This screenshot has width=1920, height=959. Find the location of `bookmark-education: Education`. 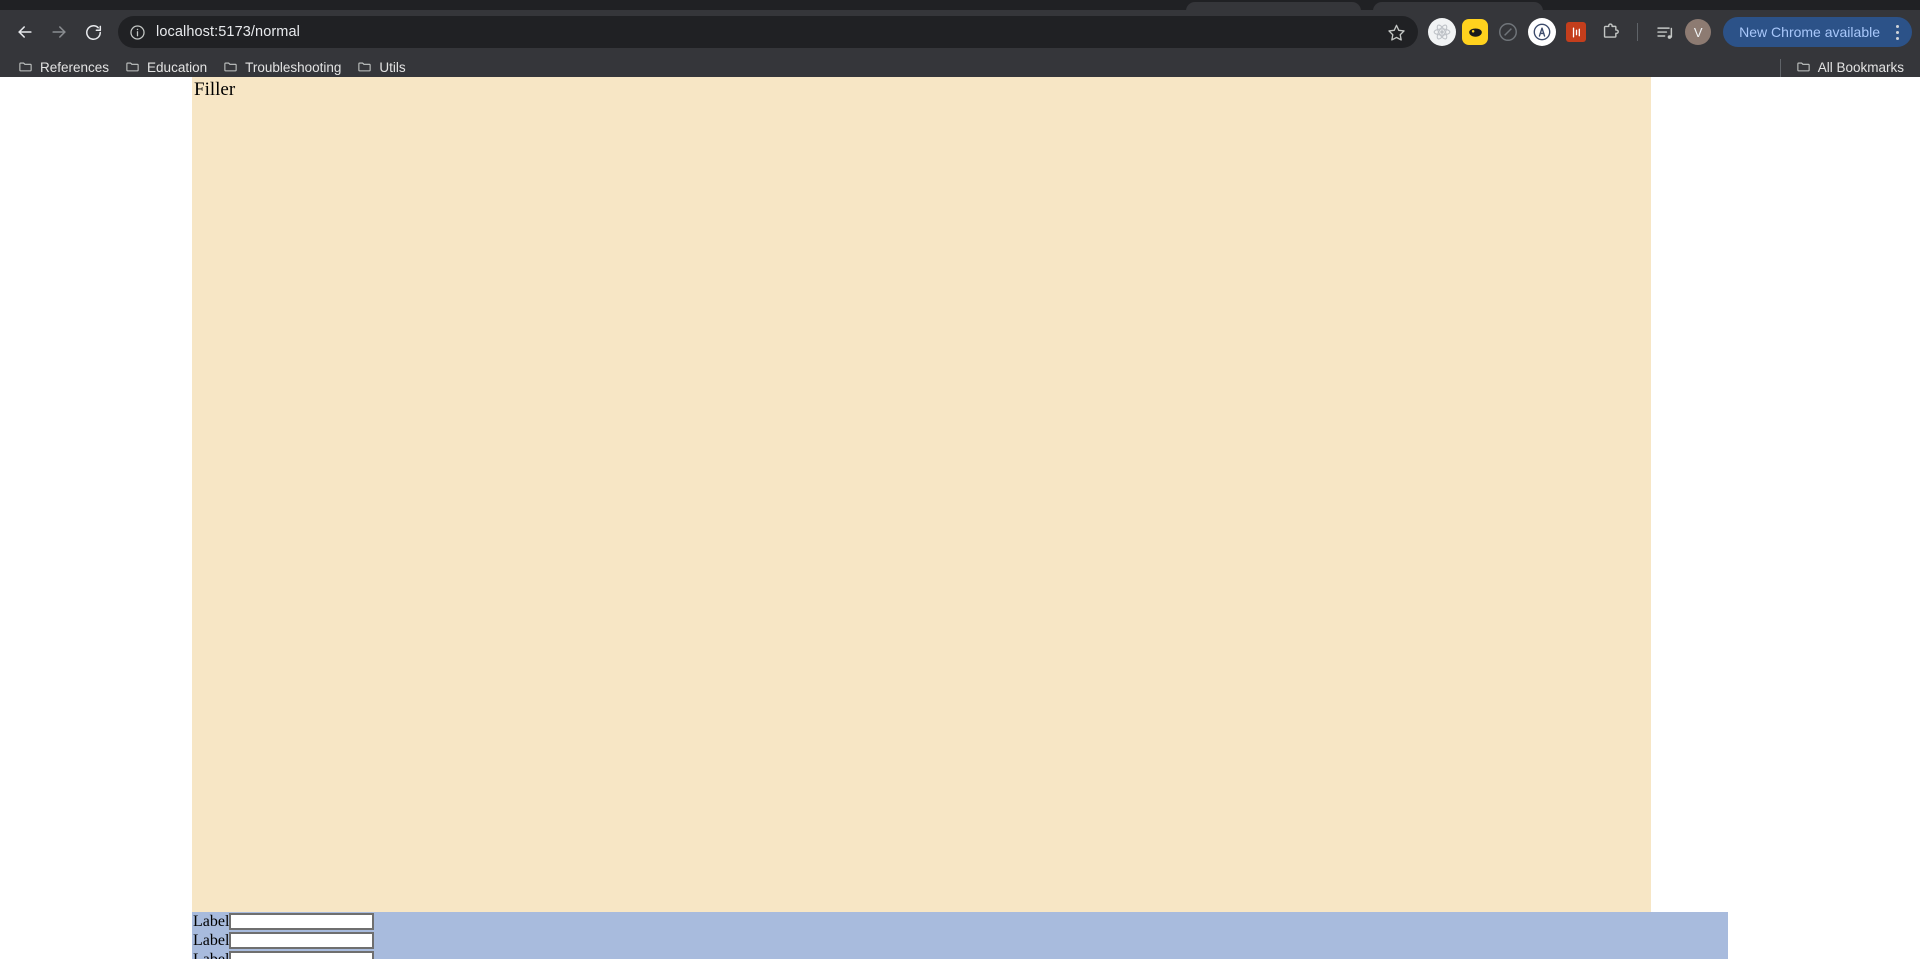

bookmark-education: Education is located at coordinates (166, 68).